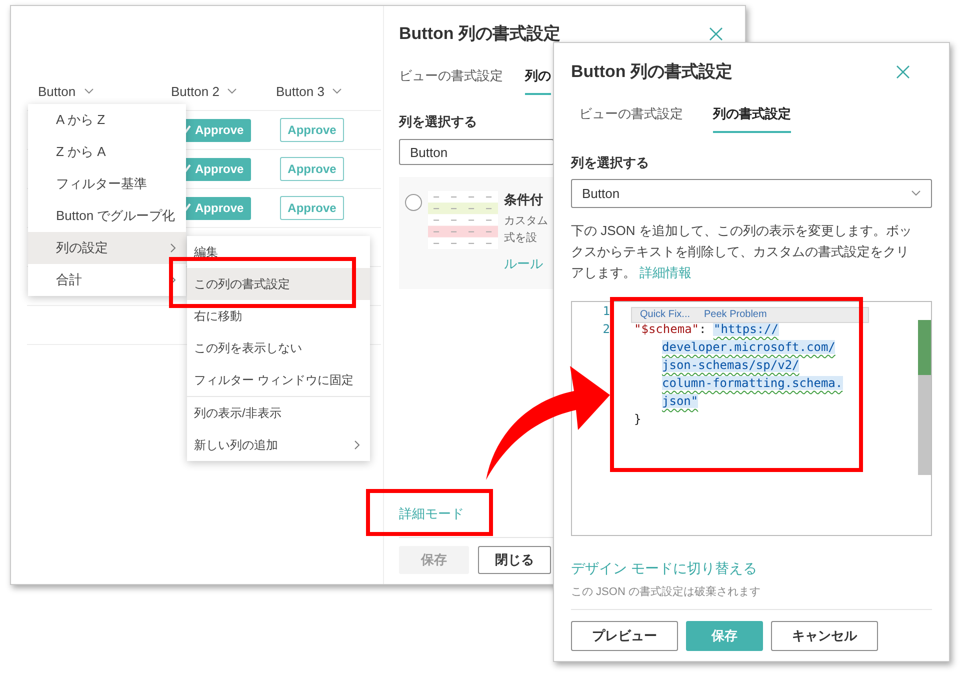  I want to click on menu-item: 右に移動, so click(278, 316).